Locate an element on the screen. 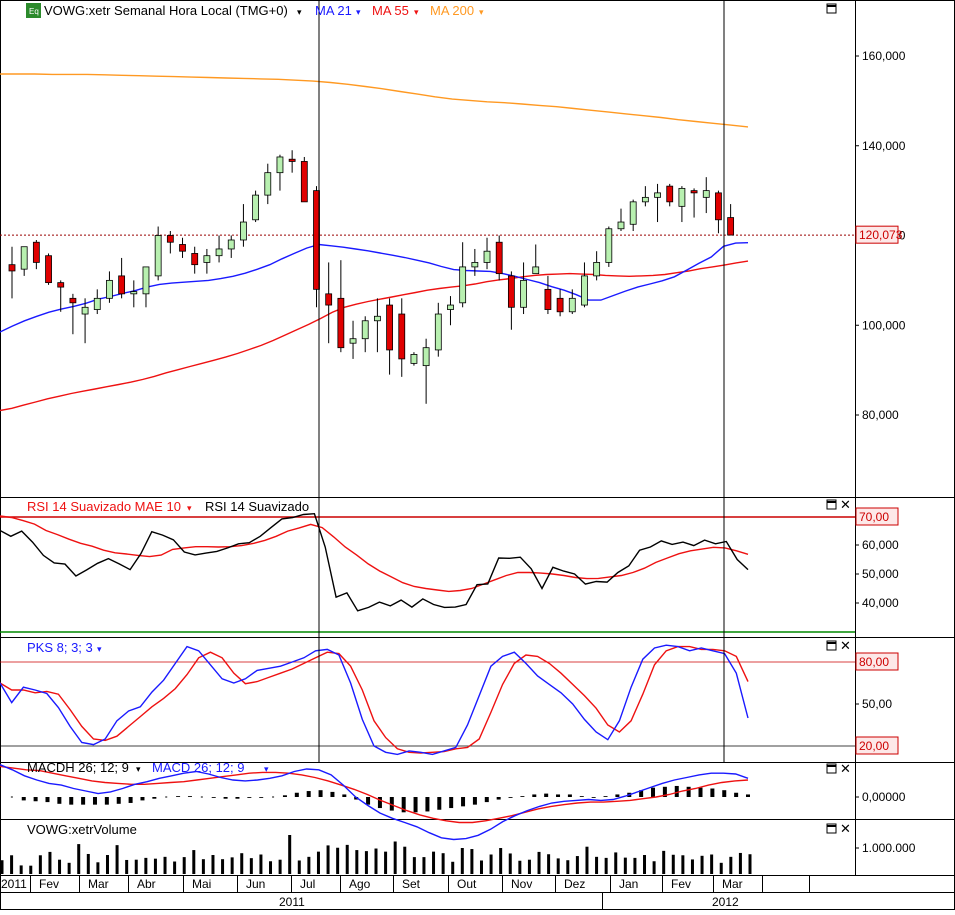  month-label: 2011 is located at coordinates (14, 884).